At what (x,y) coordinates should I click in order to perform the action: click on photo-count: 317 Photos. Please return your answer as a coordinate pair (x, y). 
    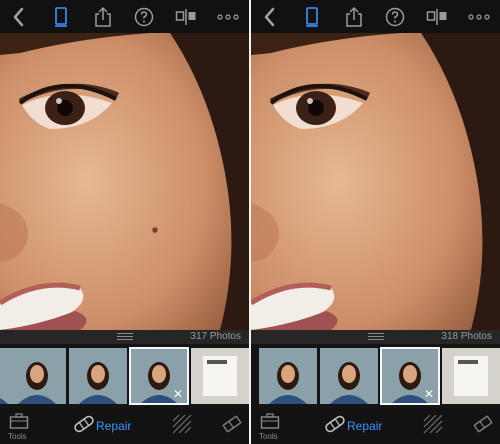
    Looking at the image, I should click on (215, 336).